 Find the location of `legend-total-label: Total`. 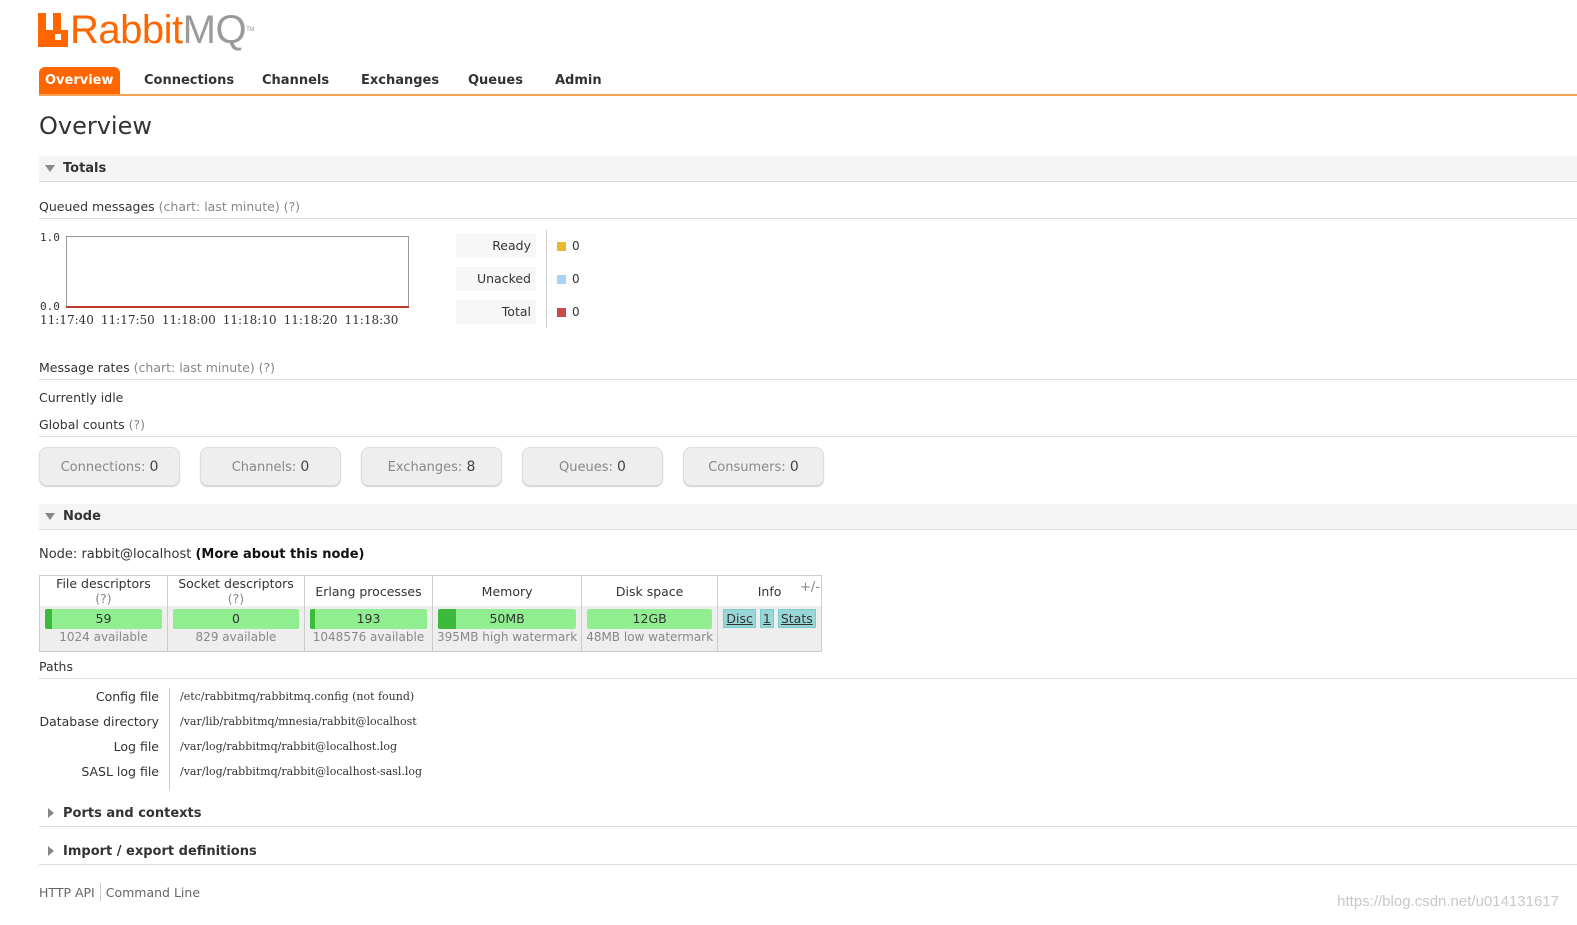

legend-total-label: Total is located at coordinates (496, 312).